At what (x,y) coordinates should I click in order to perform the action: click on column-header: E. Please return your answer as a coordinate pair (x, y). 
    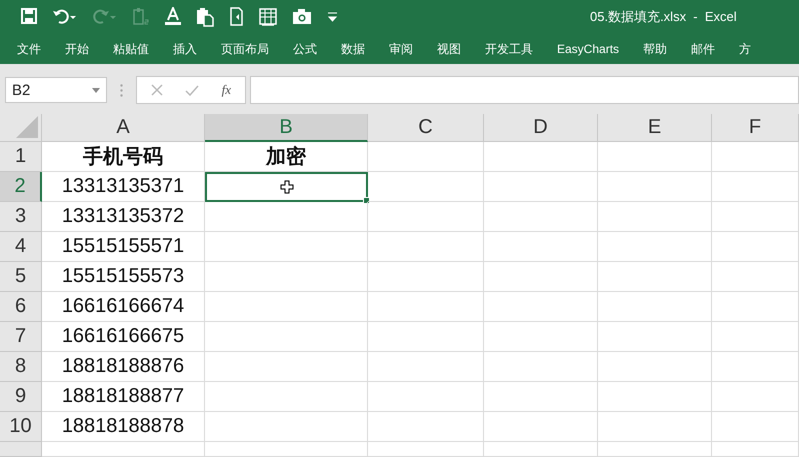
    Looking at the image, I should click on (655, 128).